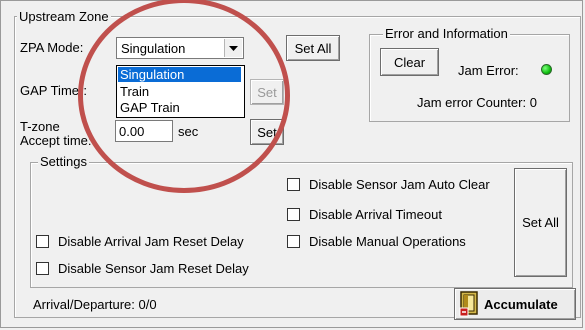 The image size is (585, 330). Describe the element at coordinates (179, 107) in the screenshot. I see `zpa-option-gap-train: GAP Train` at that location.